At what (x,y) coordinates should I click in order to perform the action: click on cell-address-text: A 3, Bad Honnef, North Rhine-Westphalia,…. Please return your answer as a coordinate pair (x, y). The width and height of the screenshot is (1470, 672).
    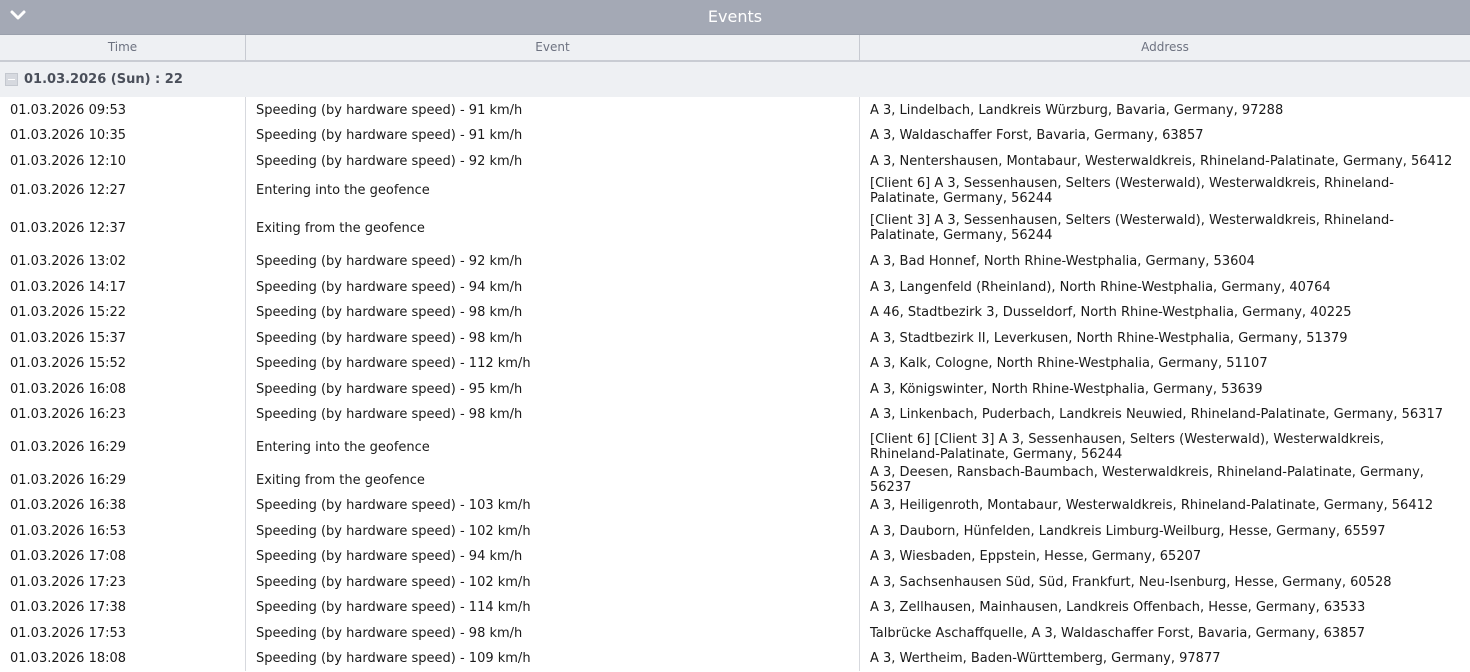
    Looking at the image, I should click on (1062, 261).